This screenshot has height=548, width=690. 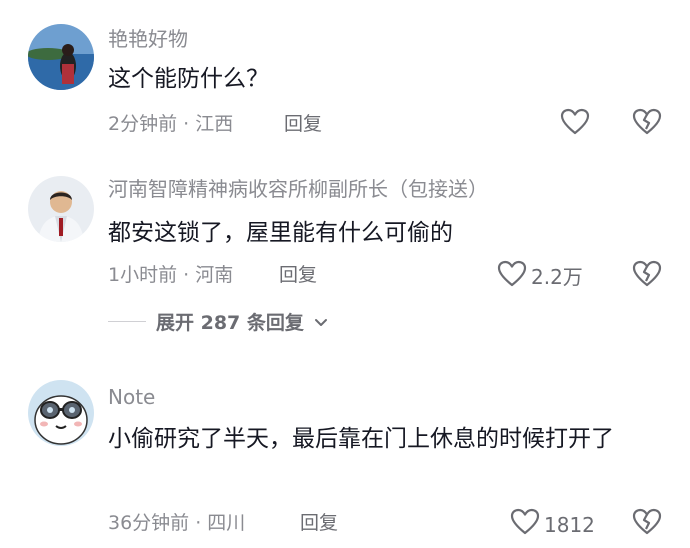 I want to click on chevron-down-icon, so click(x=321, y=322).